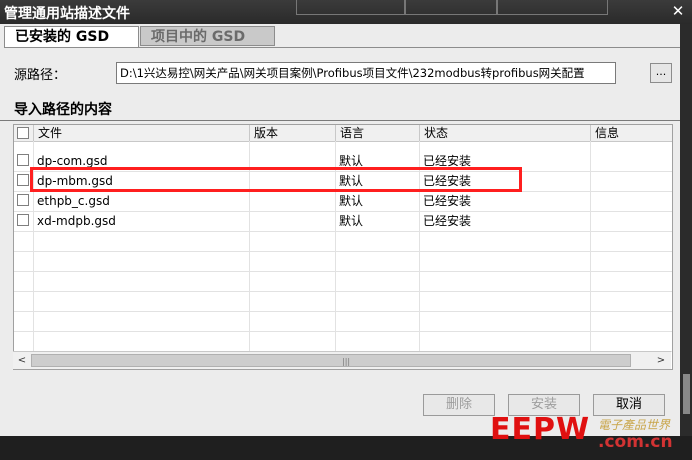  Describe the element at coordinates (342, 47) in the screenshot. I see `tab-divider` at that location.